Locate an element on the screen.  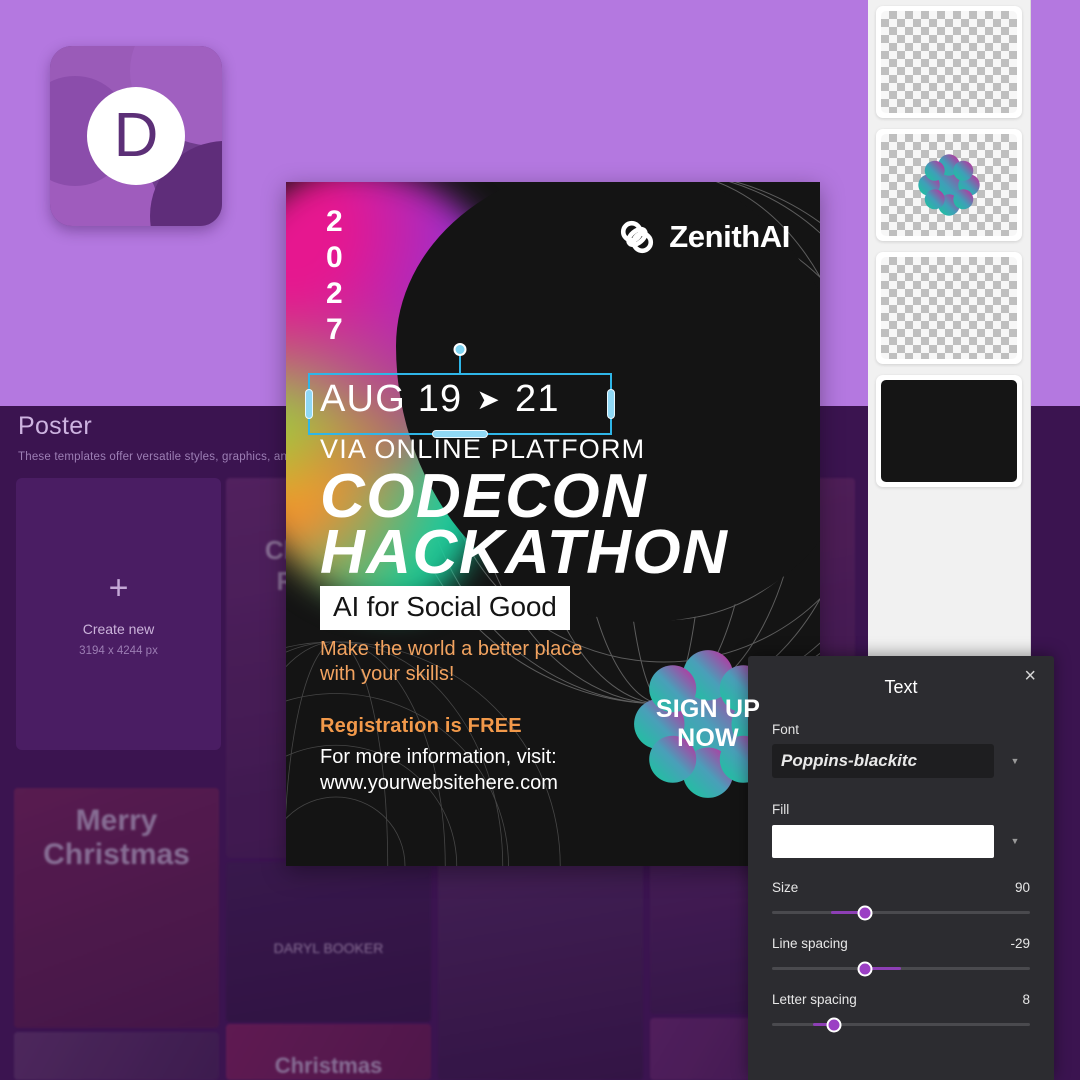
layer-thumbnail-flower is located at coordinates (949, 185).